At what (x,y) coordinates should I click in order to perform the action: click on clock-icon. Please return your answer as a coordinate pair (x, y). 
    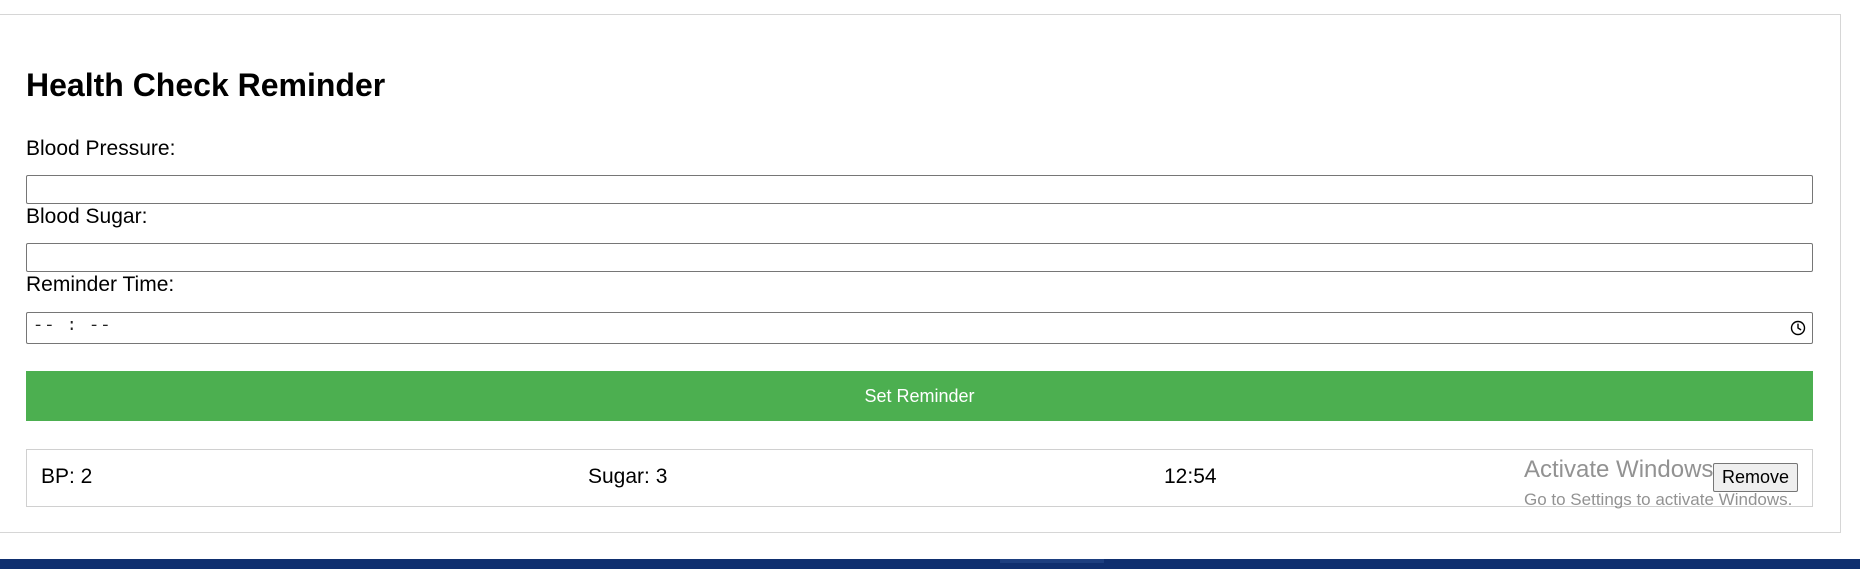
    Looking at the image, I should click on (1798, 328).